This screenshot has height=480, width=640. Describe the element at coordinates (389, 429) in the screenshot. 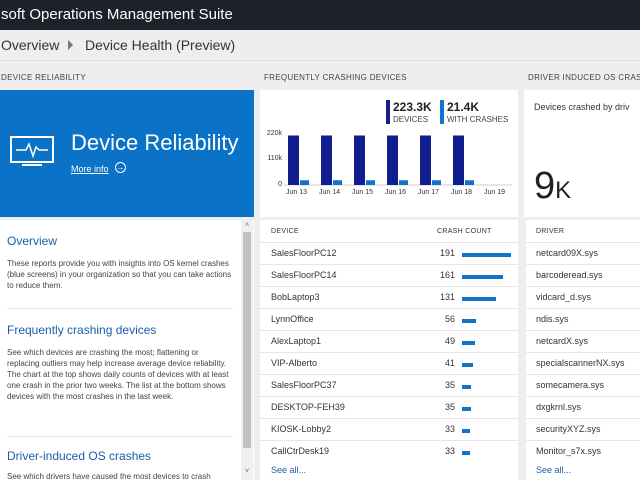

I see `table-row: KIOSK-Lobby2 33` at that location.